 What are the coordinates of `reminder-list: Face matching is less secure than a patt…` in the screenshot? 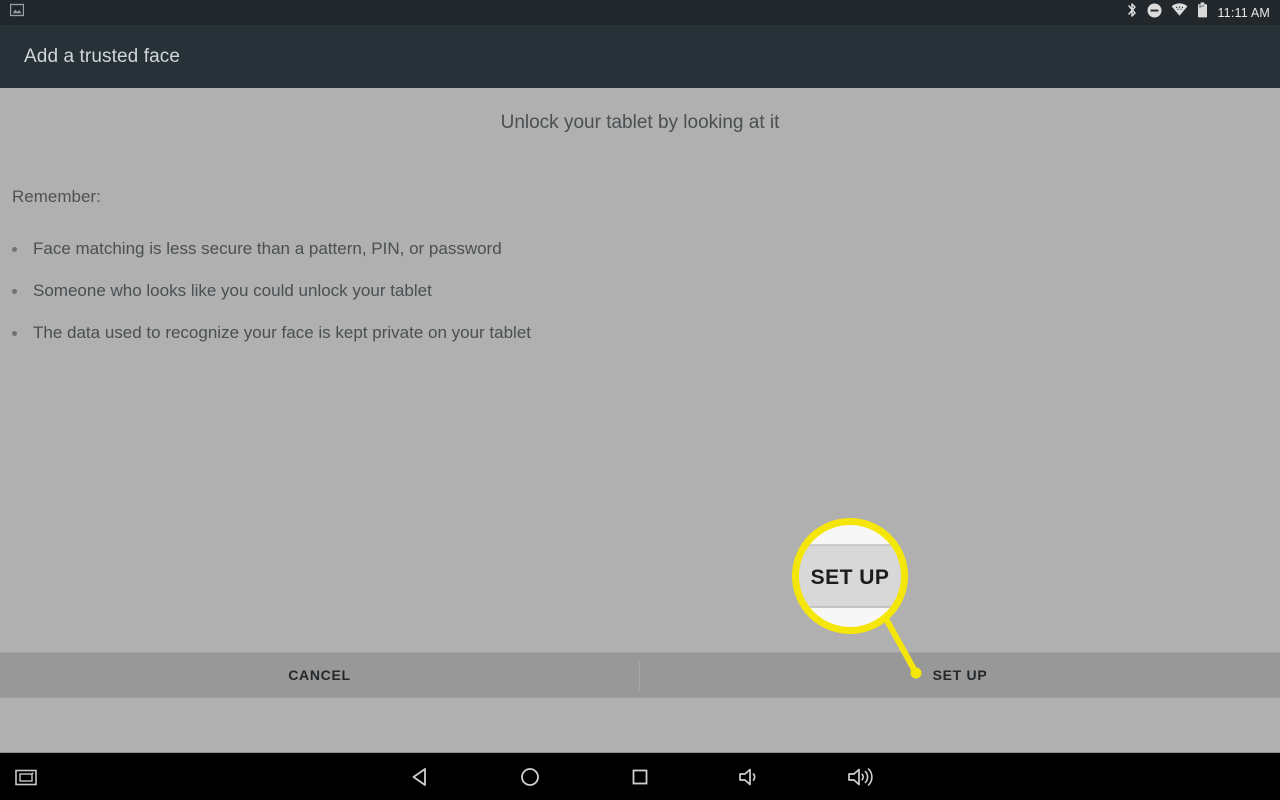 It's located at (562, 291).